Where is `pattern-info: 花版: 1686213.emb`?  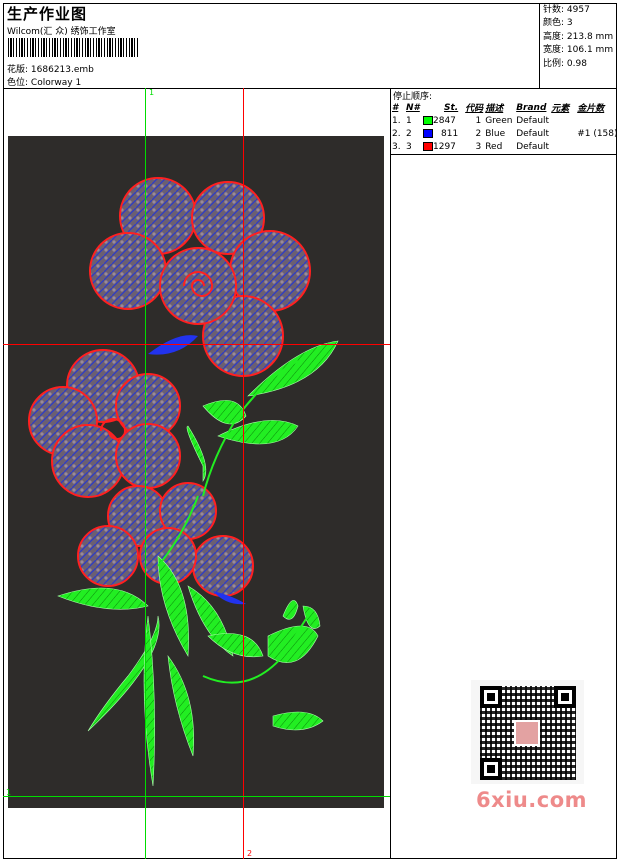
pattern-info: 花版: 1686213.emb is located at coordinates (50, 68).